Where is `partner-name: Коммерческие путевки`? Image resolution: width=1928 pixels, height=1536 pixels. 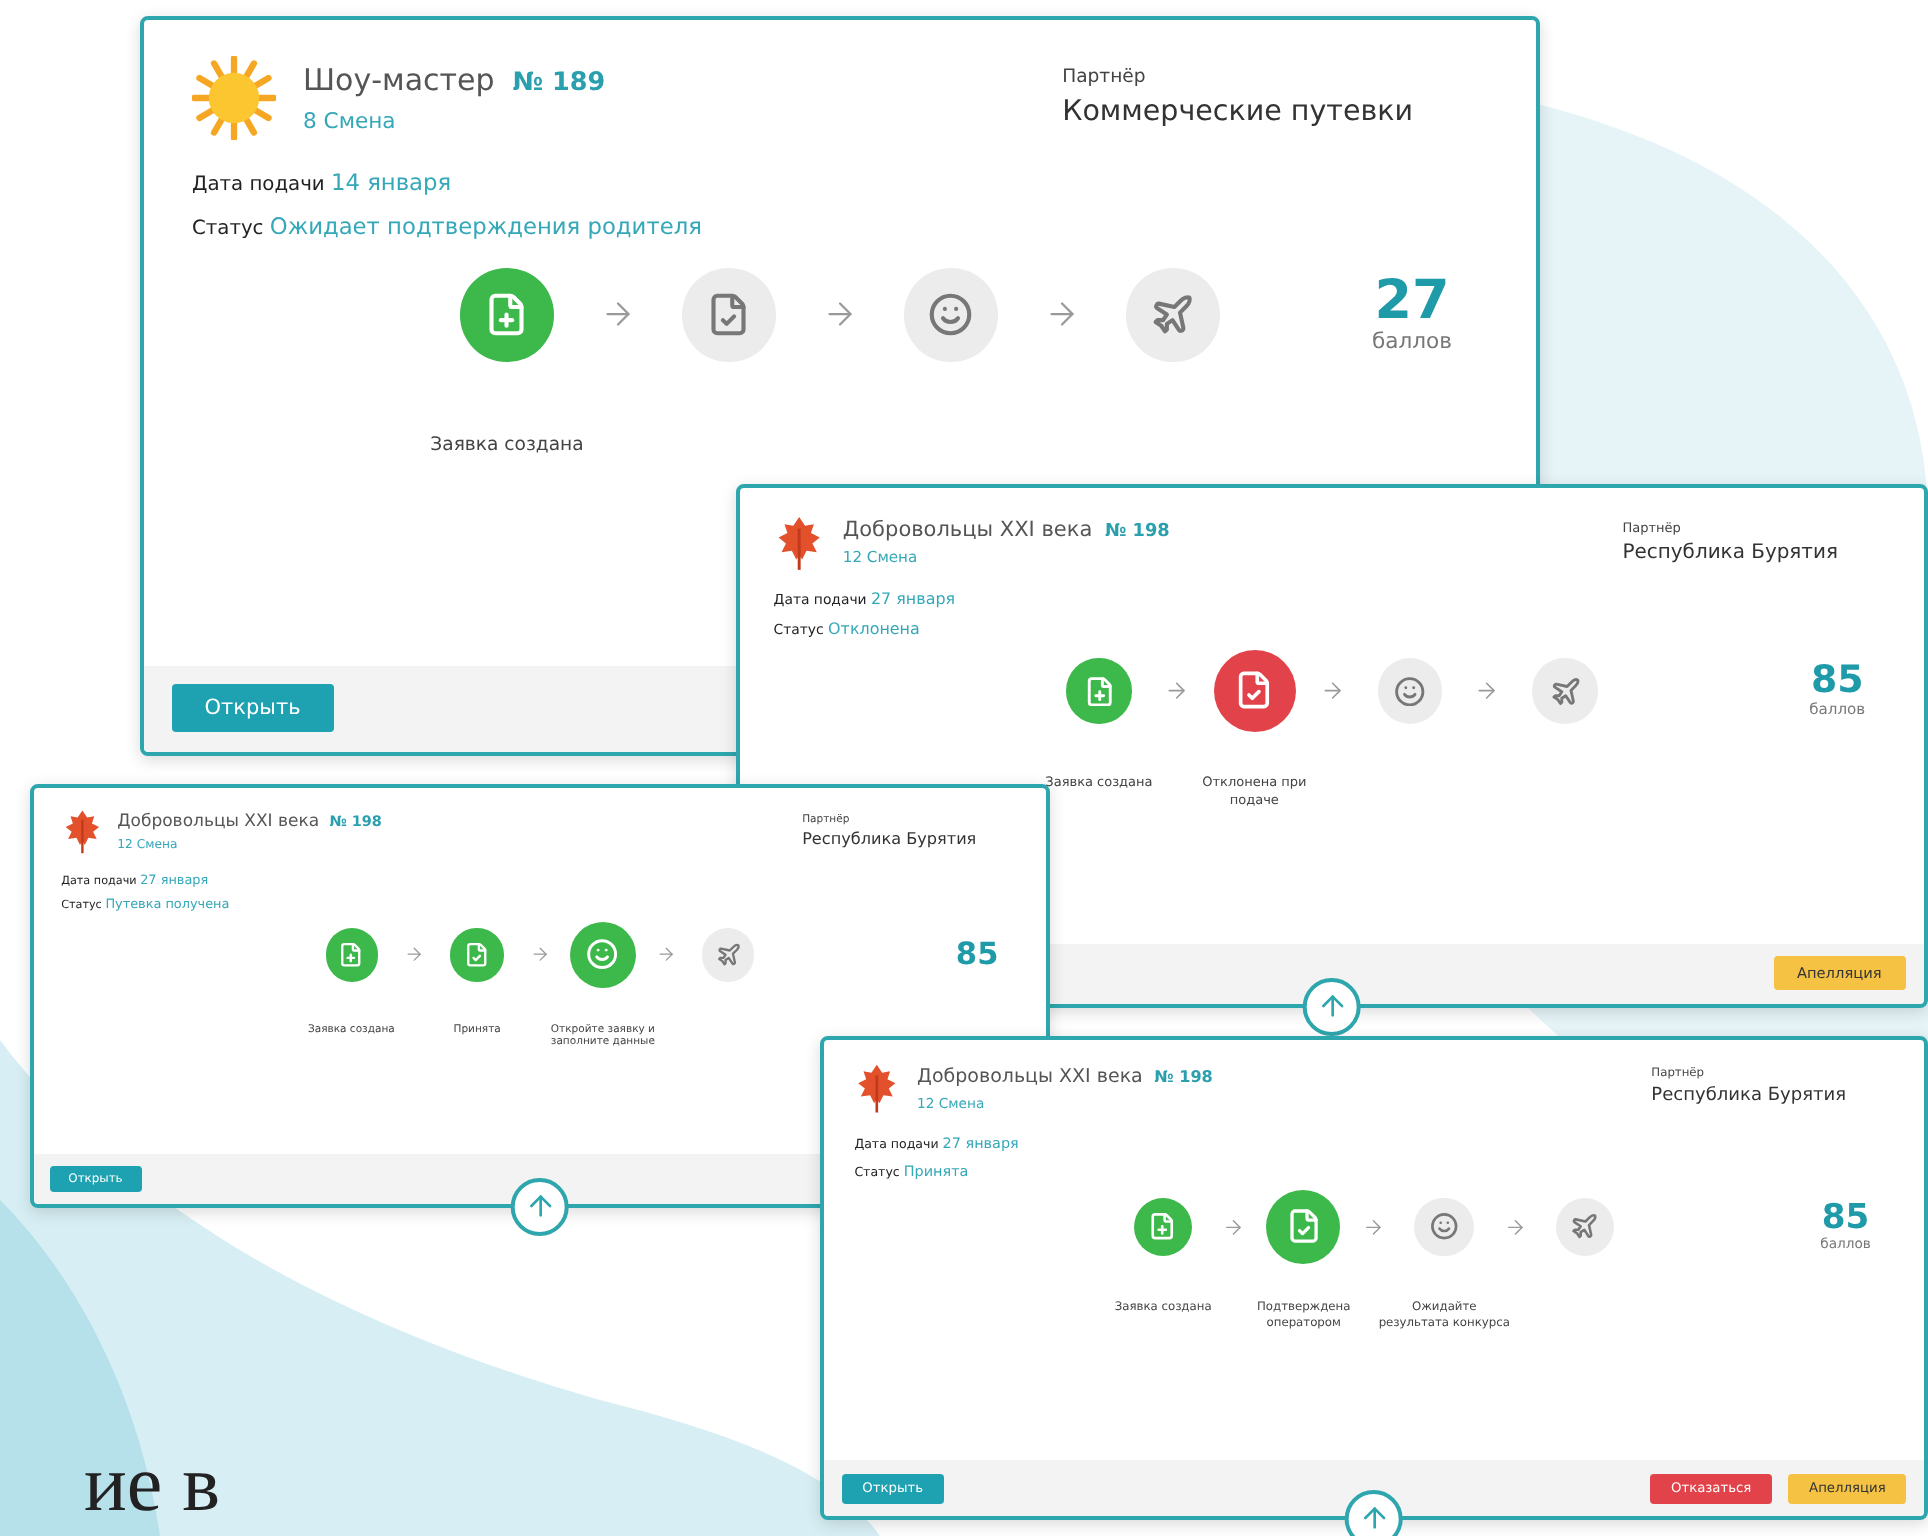
partner-name: Коммерческие путевки is located at coordinates (1237, 112).